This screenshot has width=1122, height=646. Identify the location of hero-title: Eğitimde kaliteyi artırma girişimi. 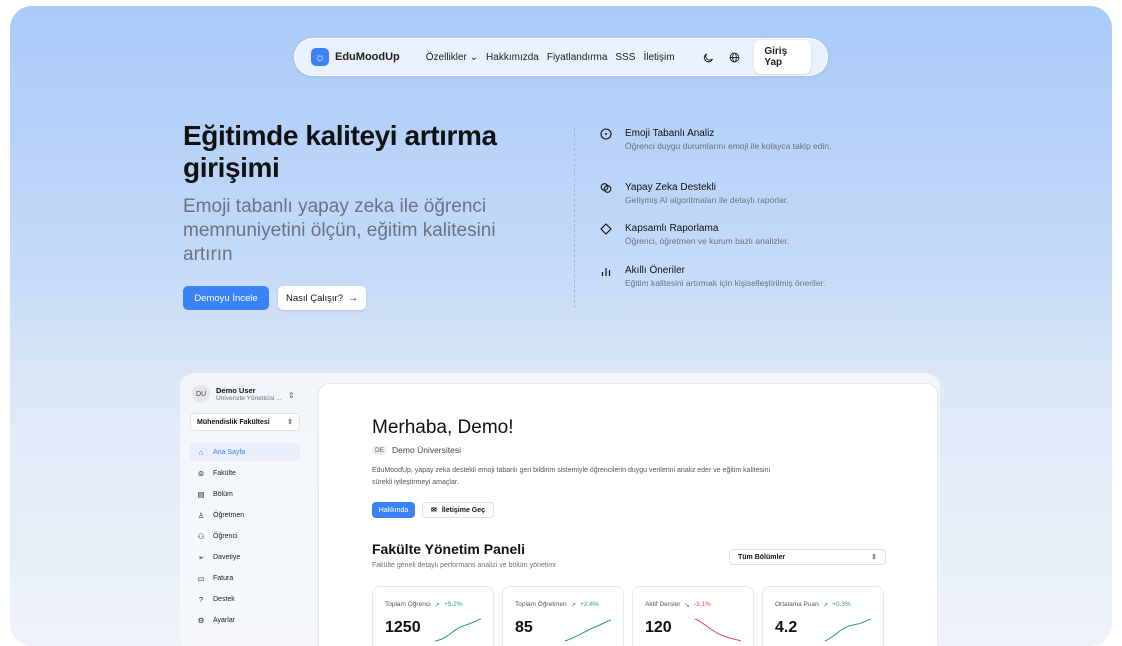
(340, 151).